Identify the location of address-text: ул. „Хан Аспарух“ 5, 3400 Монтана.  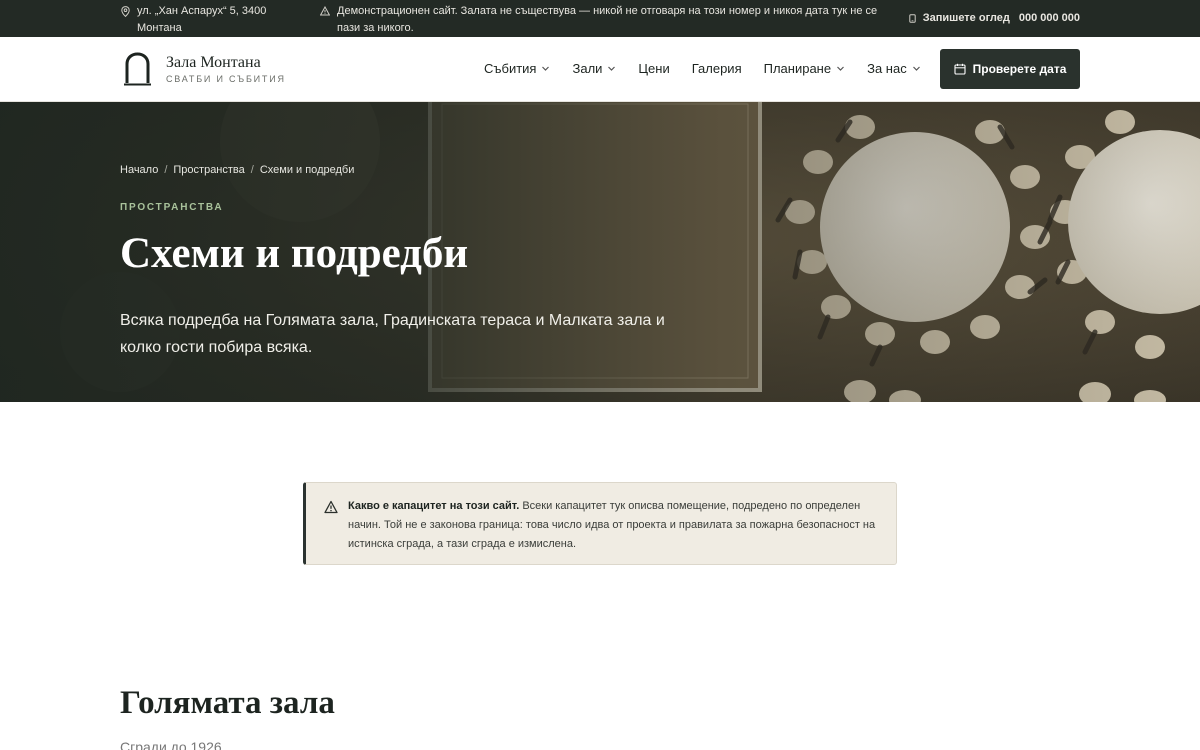
(202, 19).